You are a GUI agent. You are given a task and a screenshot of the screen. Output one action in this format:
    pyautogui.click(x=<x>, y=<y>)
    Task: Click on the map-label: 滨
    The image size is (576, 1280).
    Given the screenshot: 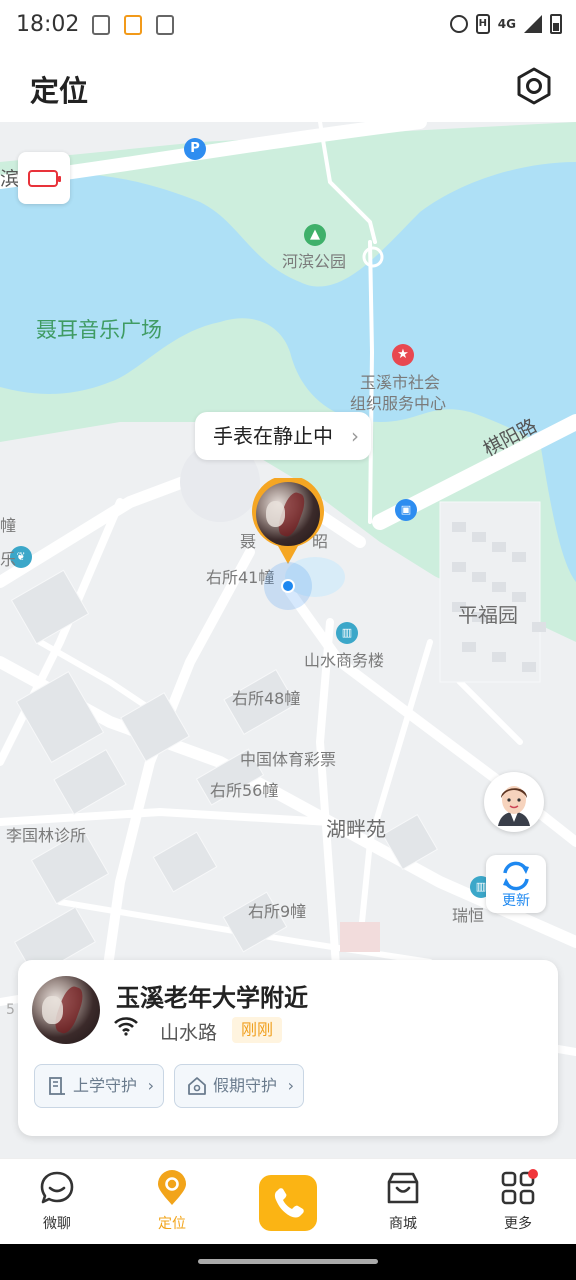 What is the action you would take?
    pyautogui.click(x=10, y=179)
    